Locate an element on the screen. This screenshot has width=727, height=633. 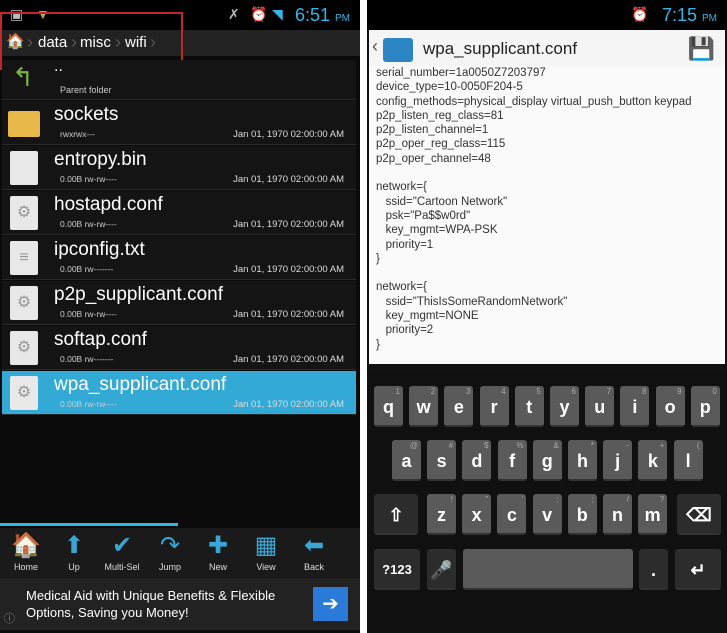
key-label: k is located at coordinates (652, 461).